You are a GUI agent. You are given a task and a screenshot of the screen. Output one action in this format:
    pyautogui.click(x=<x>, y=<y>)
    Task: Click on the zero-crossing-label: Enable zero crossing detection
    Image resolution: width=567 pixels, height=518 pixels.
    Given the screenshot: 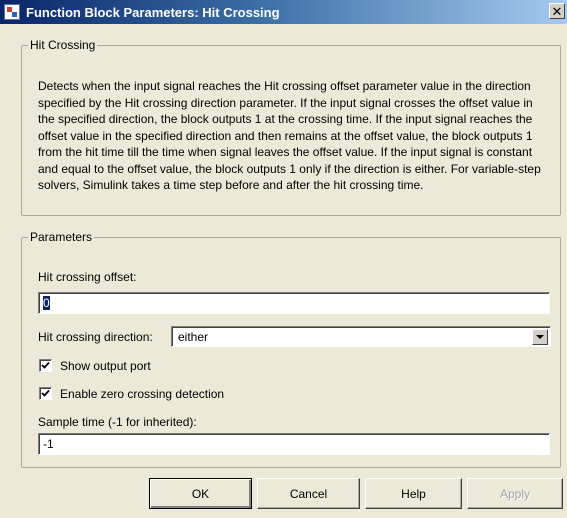 What is the action you would take?
    pyautogui.click(x=142, y=394)
    